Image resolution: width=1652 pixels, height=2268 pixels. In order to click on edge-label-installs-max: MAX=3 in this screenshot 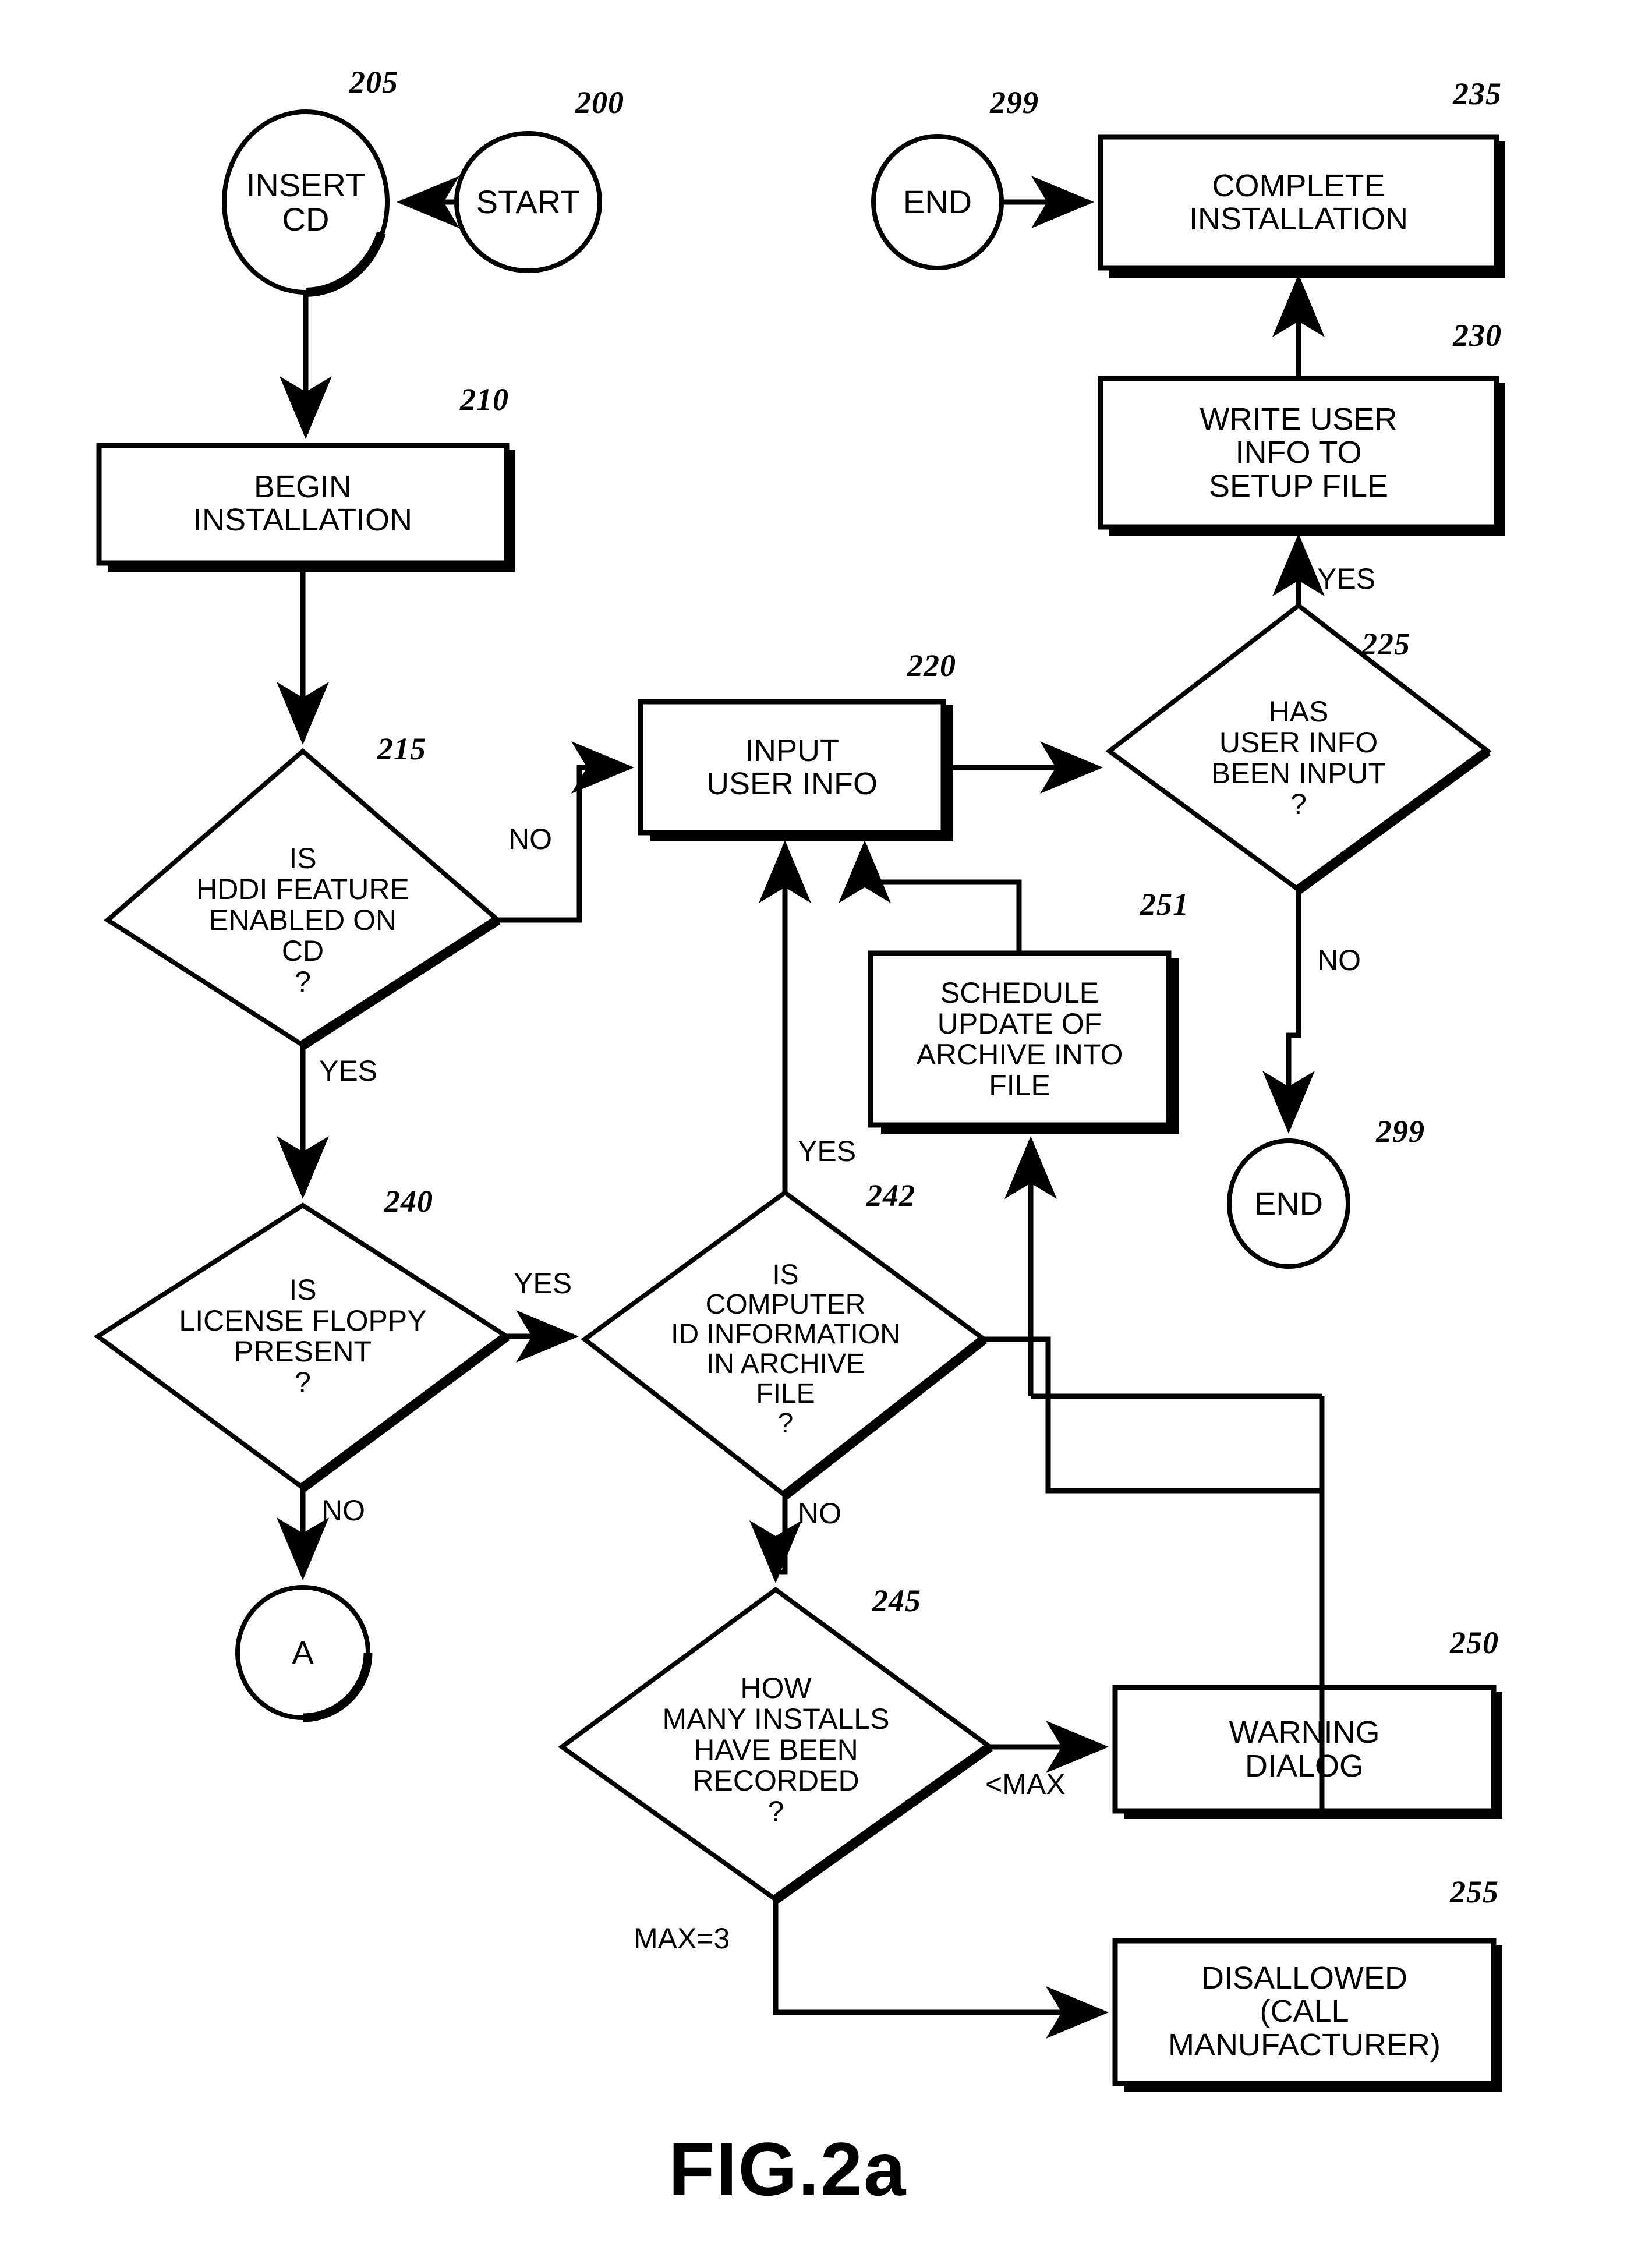, I will do `click(682, 1938)`.